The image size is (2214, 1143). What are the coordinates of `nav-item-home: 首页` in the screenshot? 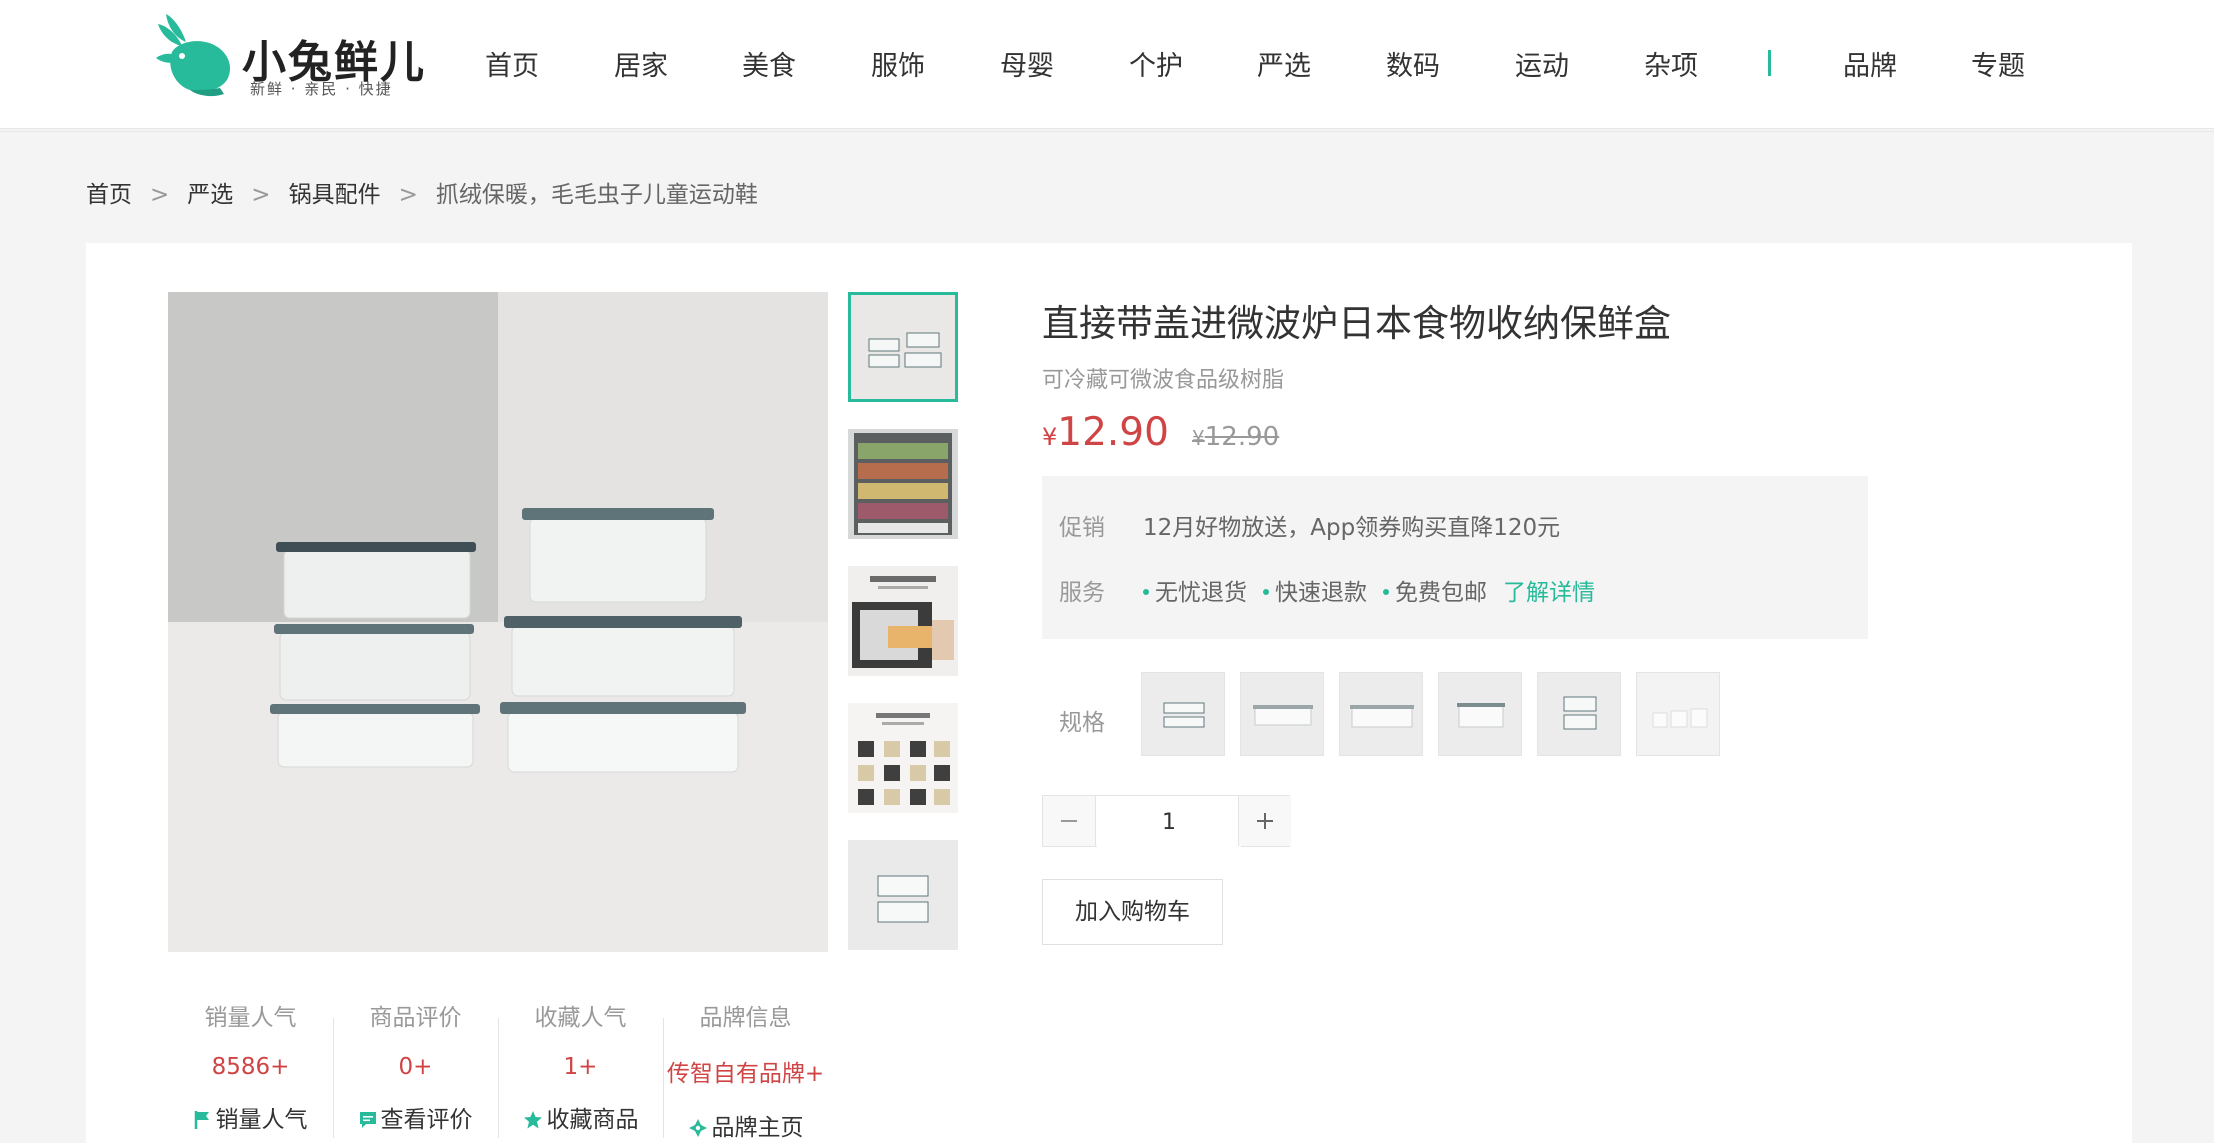 It's located at (512, 63).